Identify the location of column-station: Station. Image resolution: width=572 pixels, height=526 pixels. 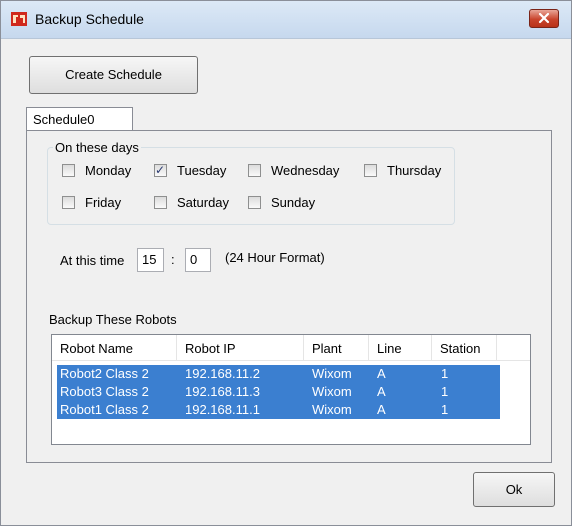
(464, 347).